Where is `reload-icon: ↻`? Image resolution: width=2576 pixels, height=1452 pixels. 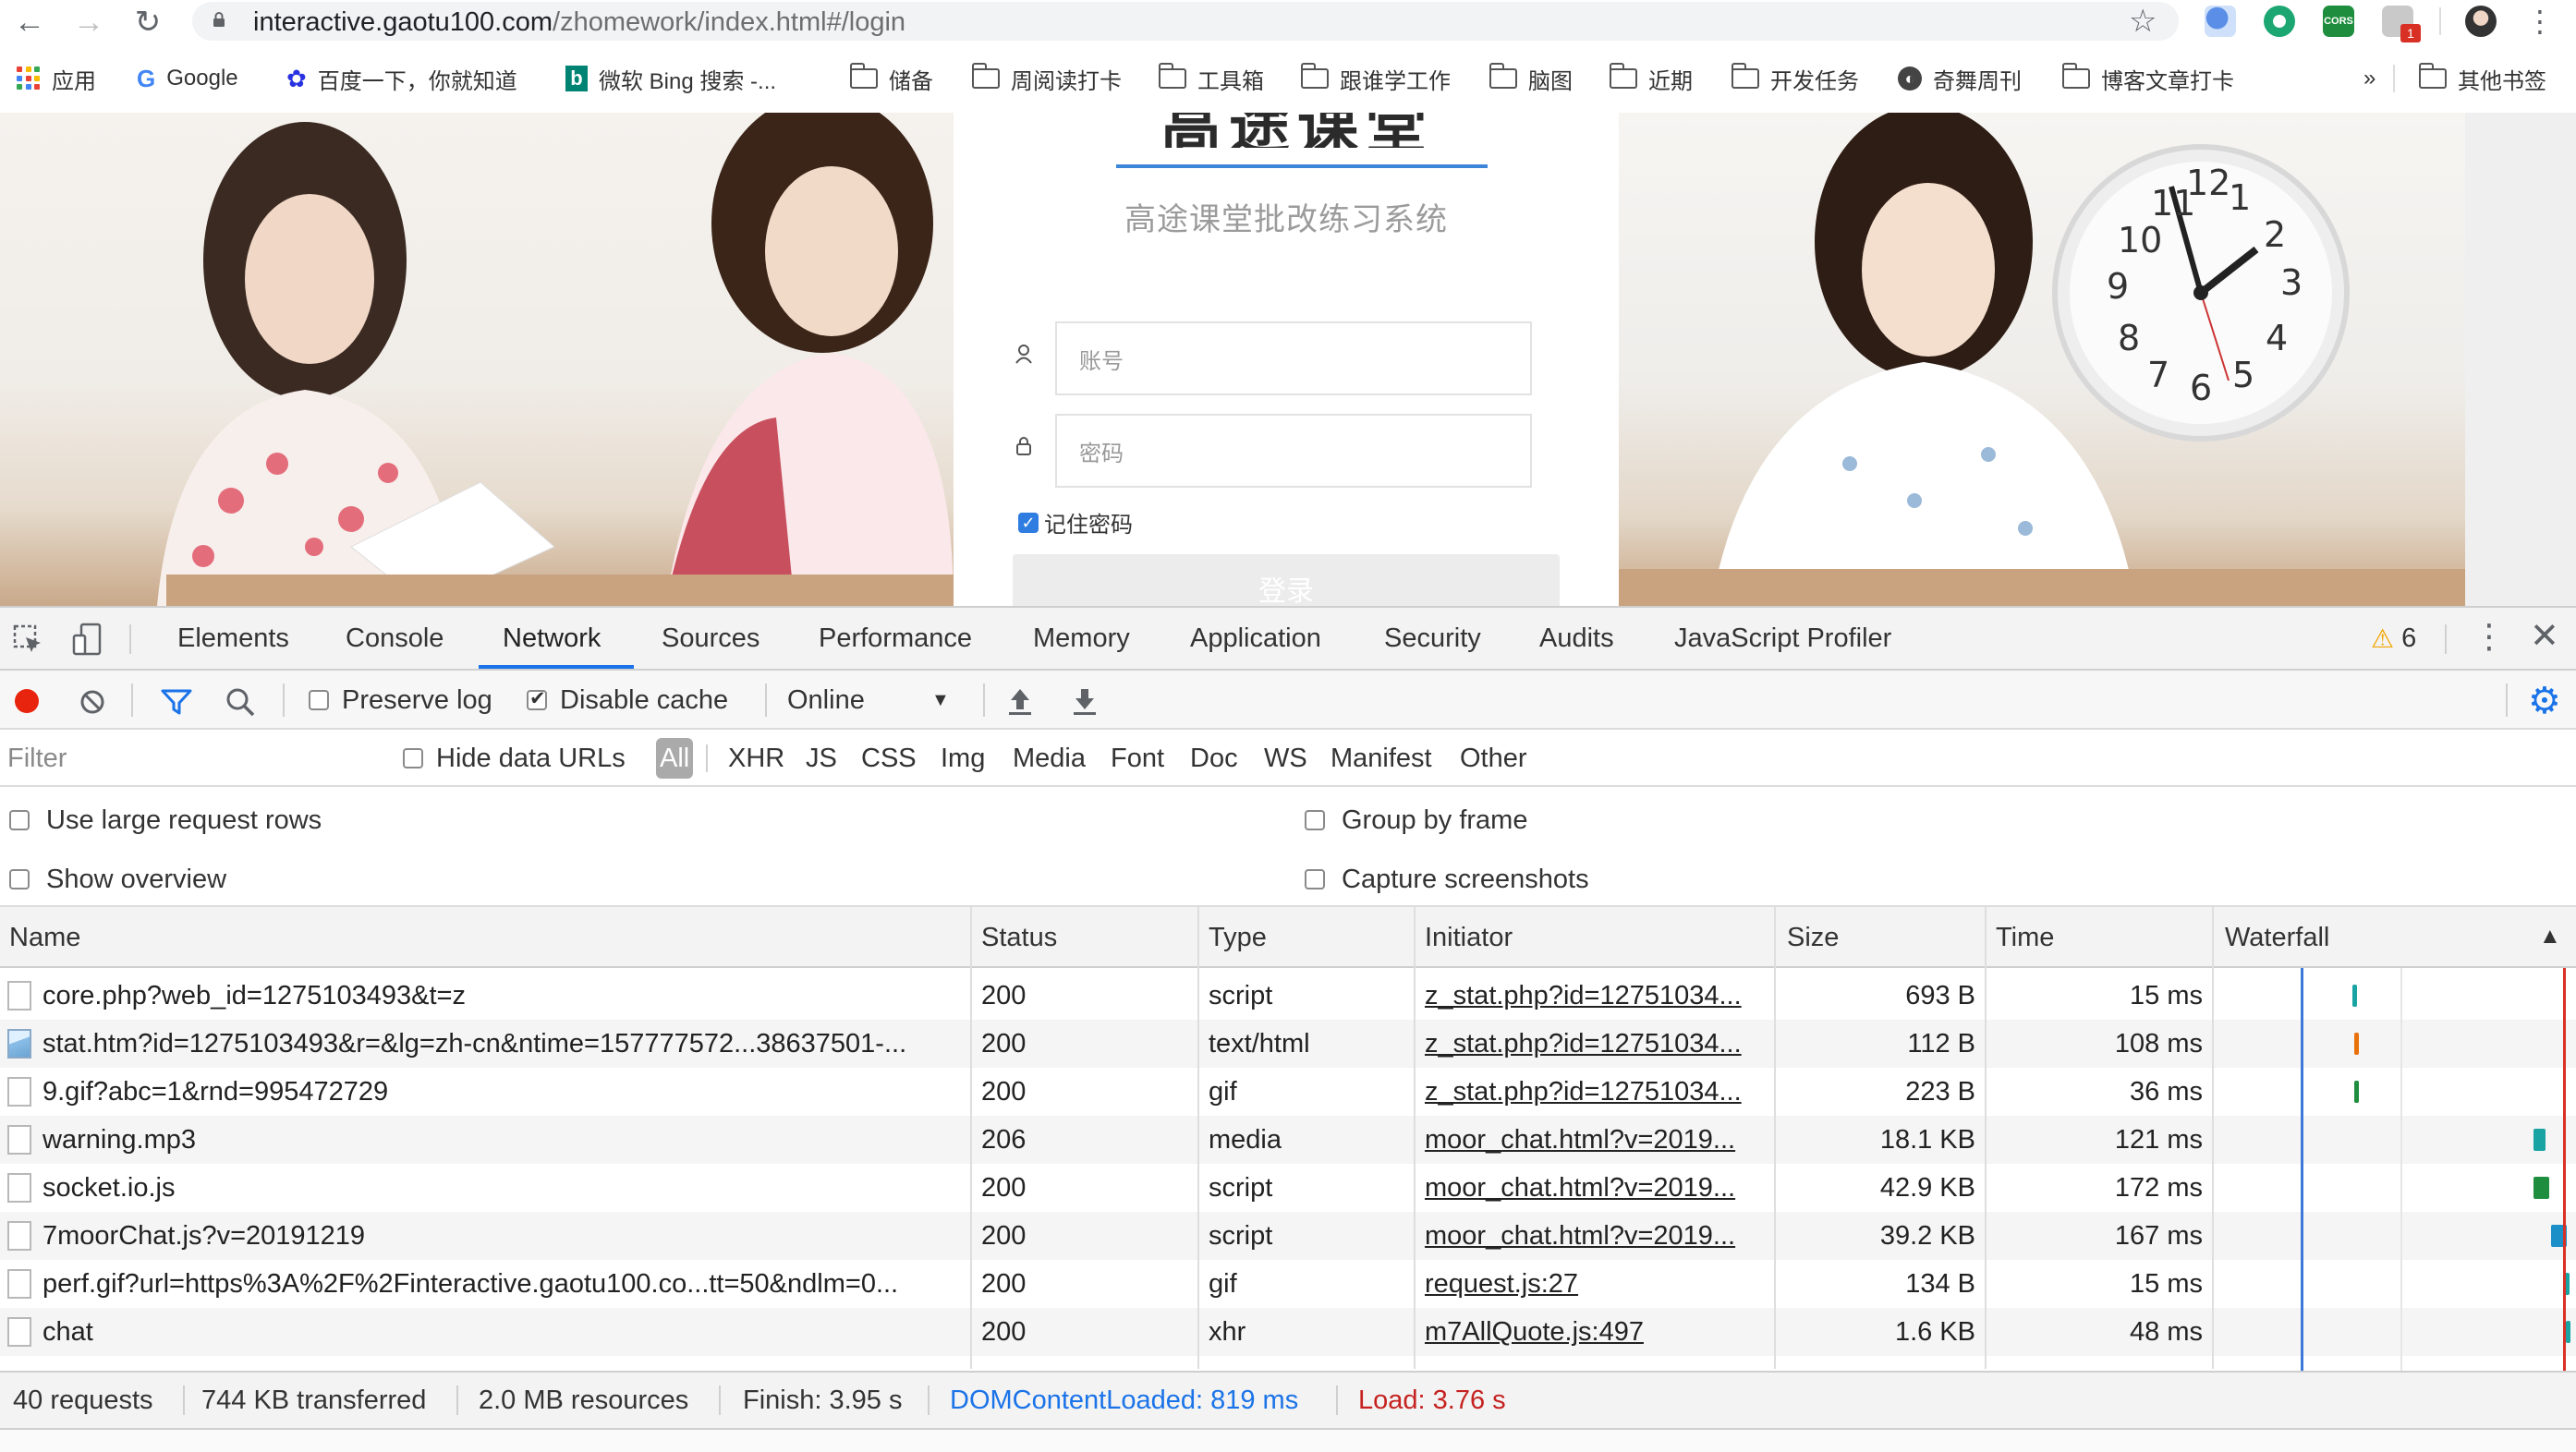
reload-icon: ↻ is located at coordinates (147, 22).